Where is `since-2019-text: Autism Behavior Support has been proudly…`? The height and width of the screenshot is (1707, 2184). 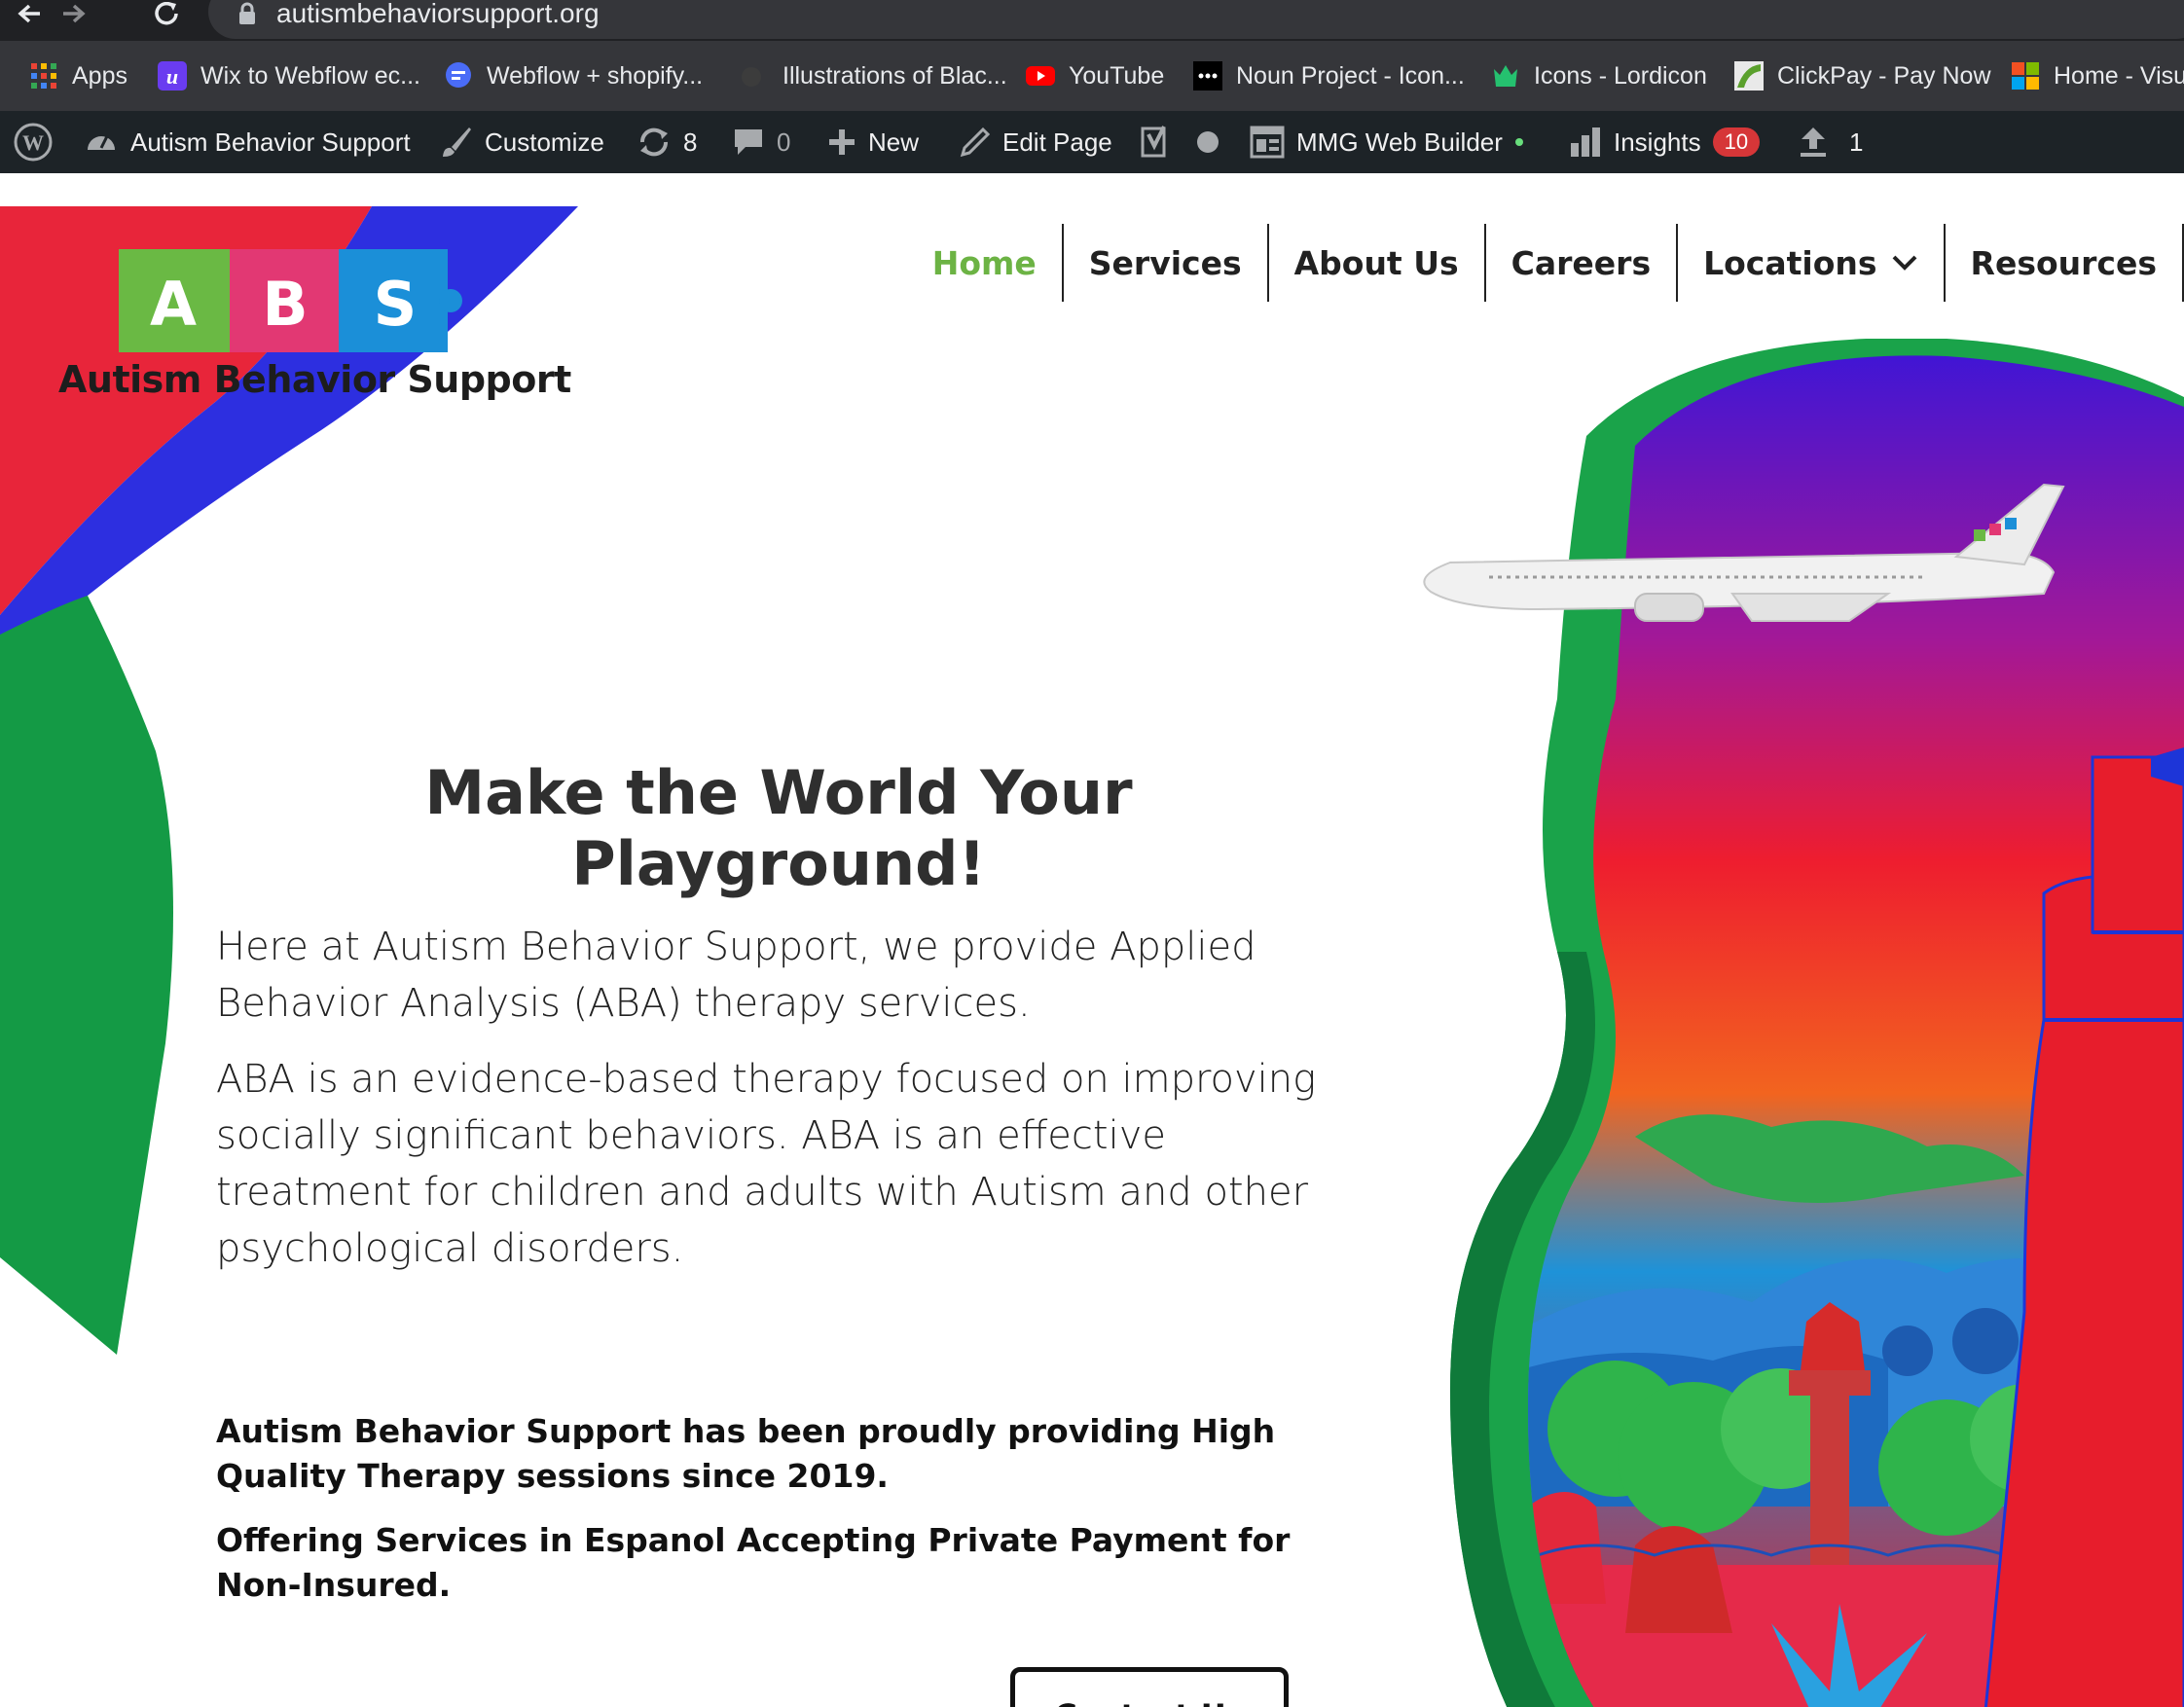 since-2019-text: Autism Behavior Support has been proudly… is located at coordinates (746, 1453).